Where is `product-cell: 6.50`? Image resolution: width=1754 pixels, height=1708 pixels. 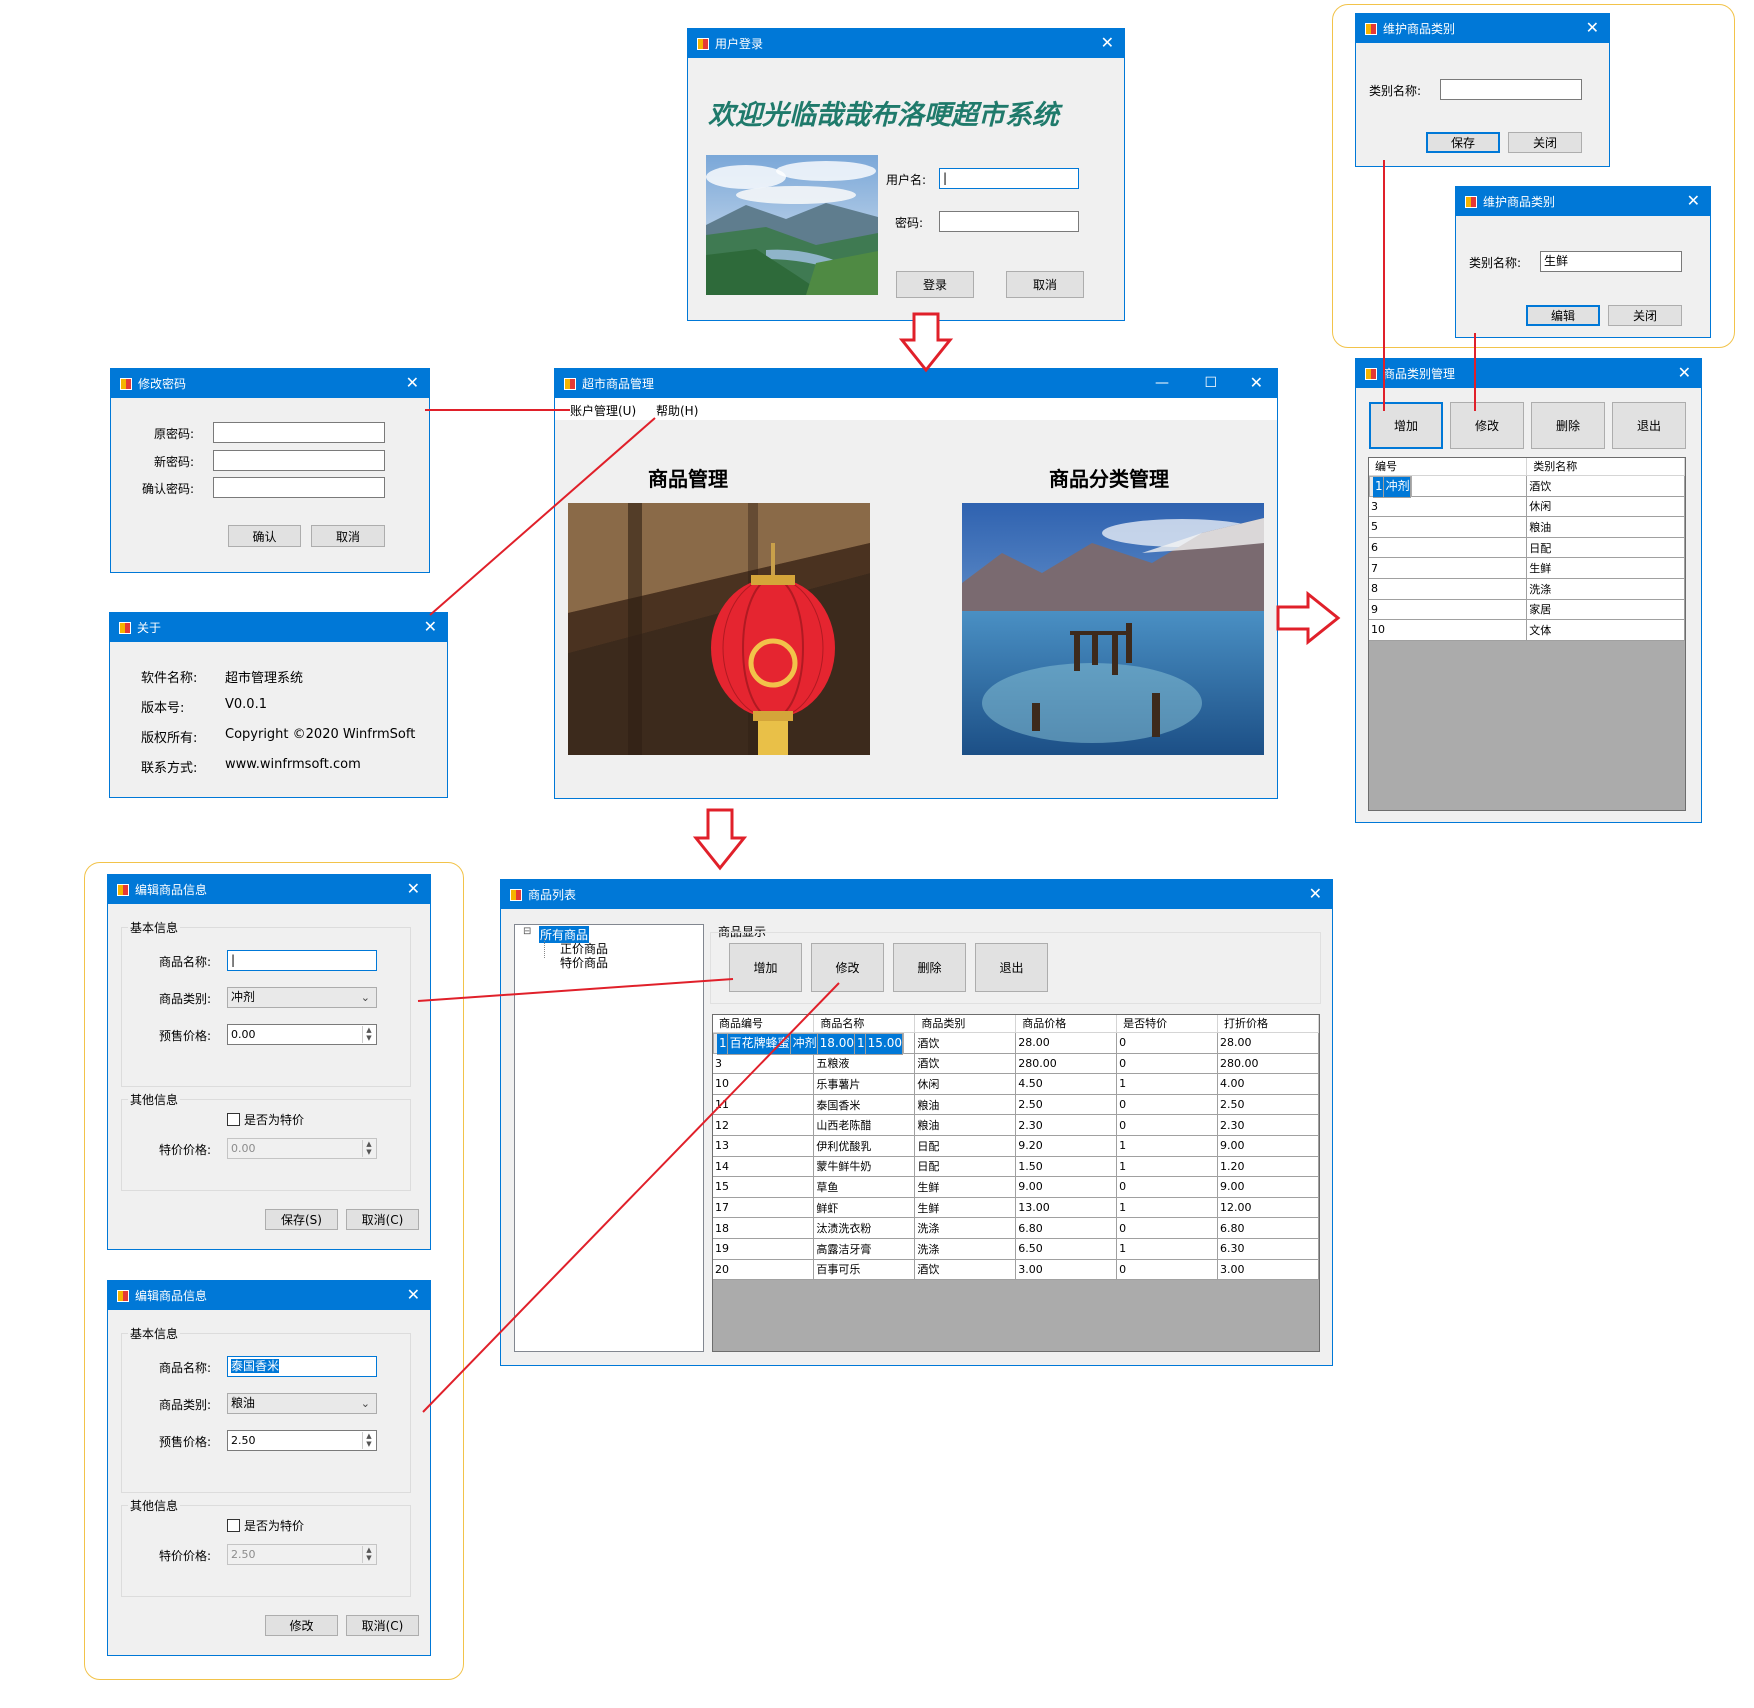
product-cell: 6.50 is located at coordinates (1066, 1249).